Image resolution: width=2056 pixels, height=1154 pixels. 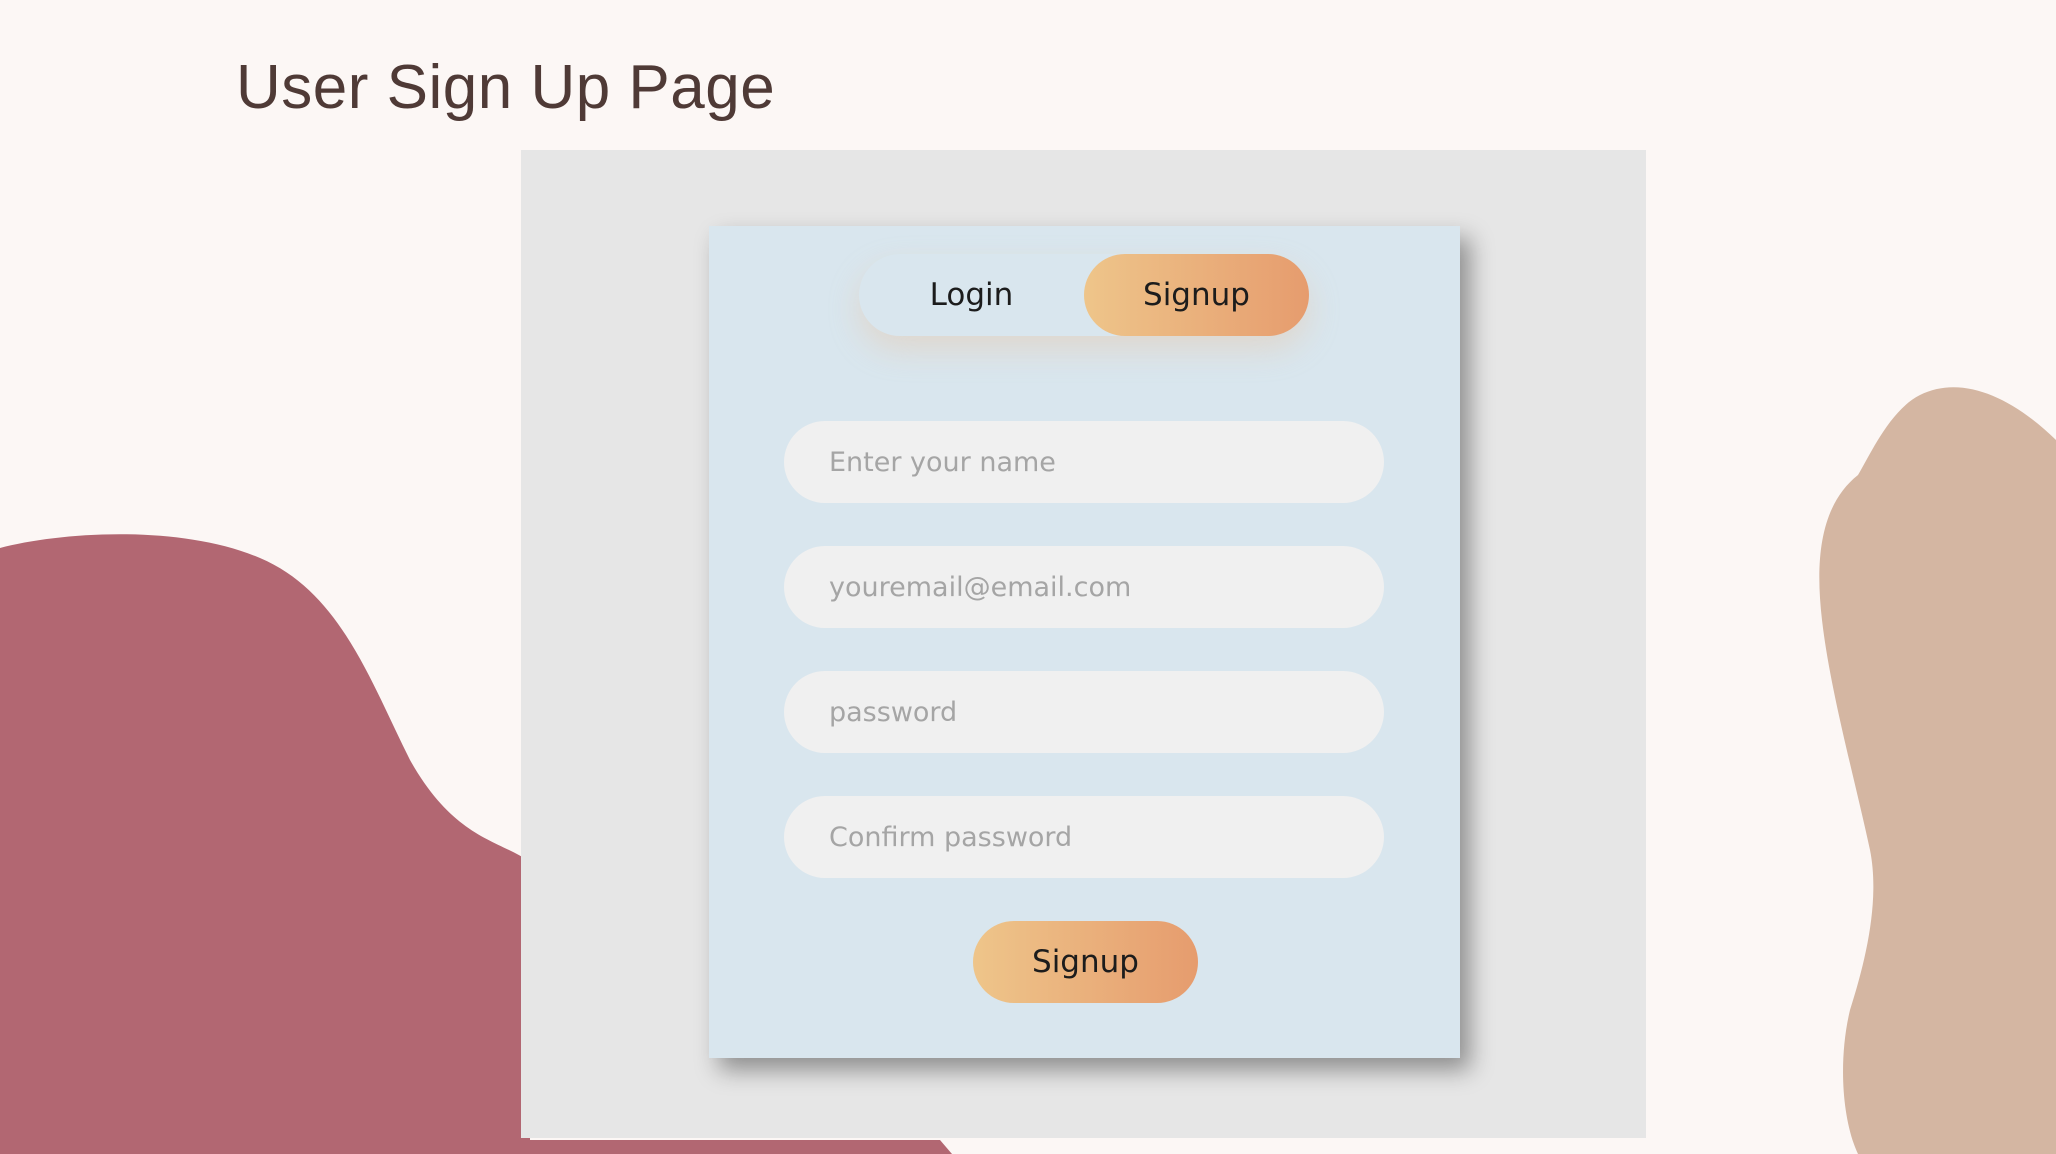 I want to click on name-input, so click(x=1084, y=462).